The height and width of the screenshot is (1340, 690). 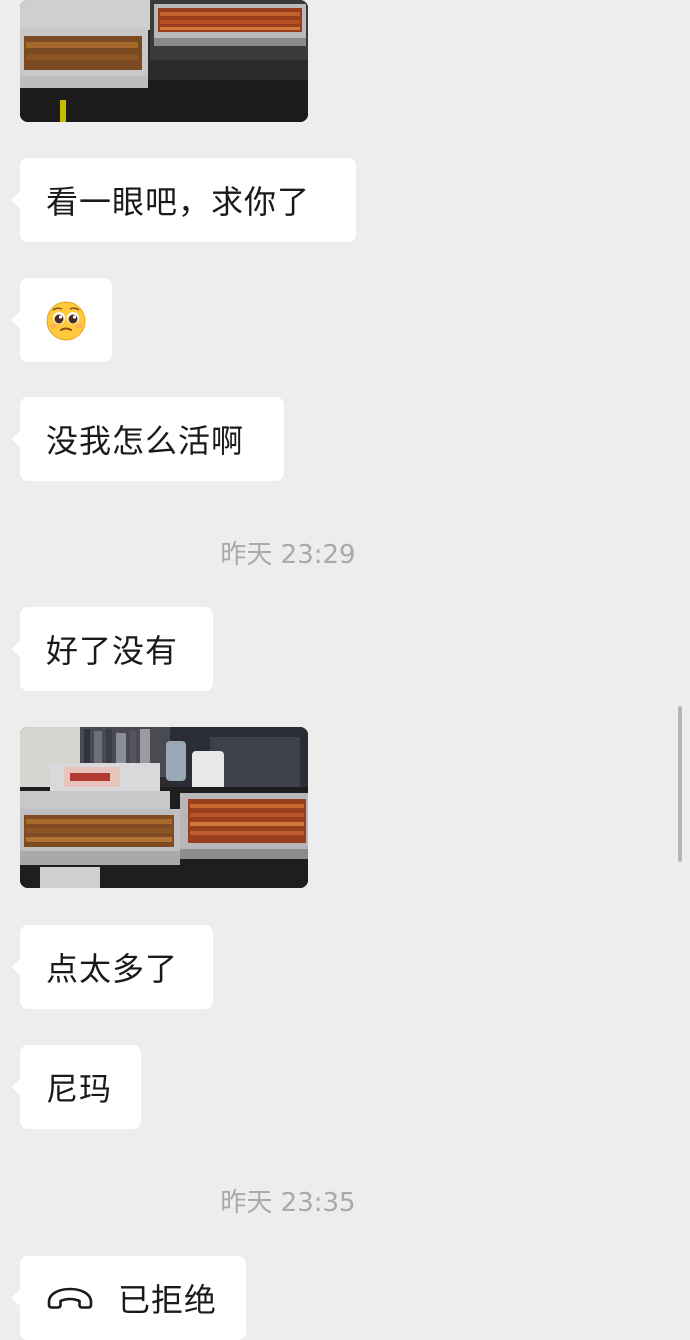 I want to click on message-bubble: 尼玛, so click(x=76, y=1087).